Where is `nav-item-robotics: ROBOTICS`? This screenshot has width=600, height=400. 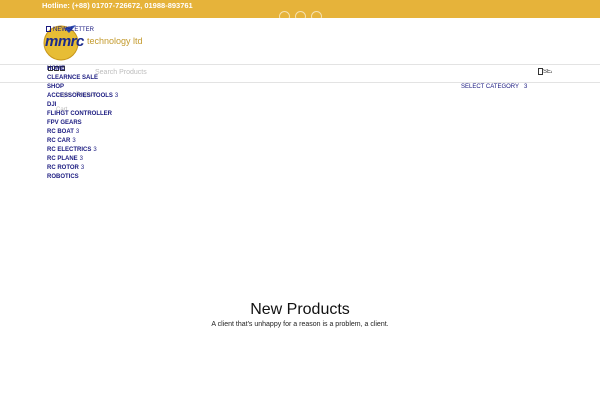
nav-item-robotics: ROBOTICS is located at coordinates (82, 177).